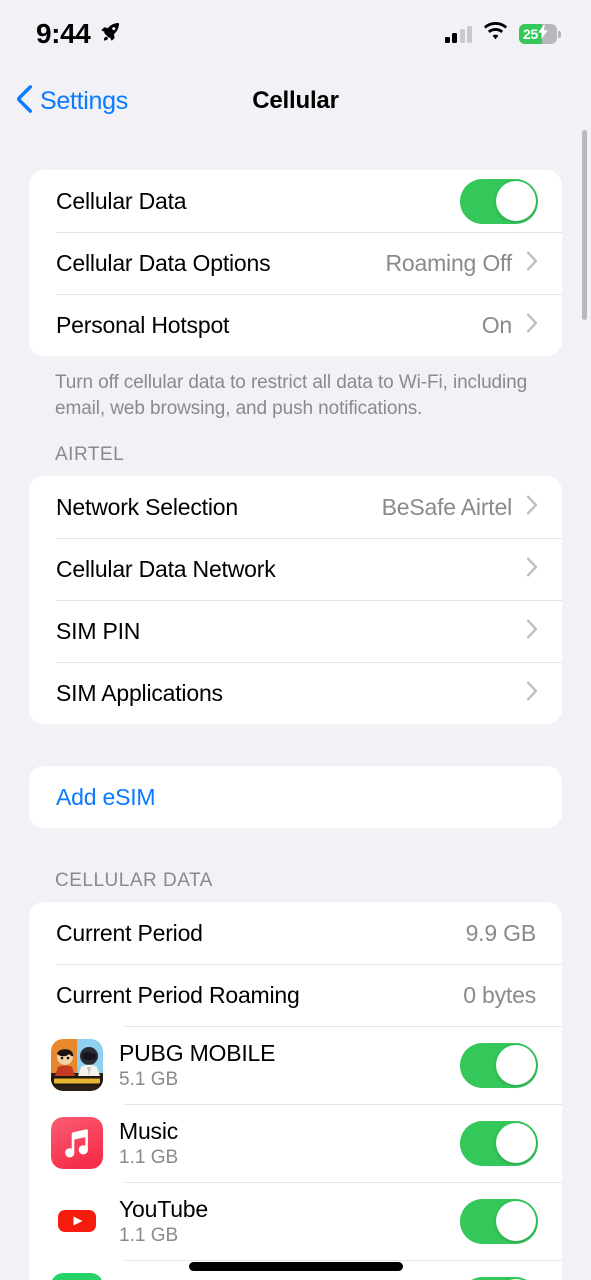 This screenshot has width=591, height=1280. I want to click on row-value: 9.9 GB, so click(501, 932).